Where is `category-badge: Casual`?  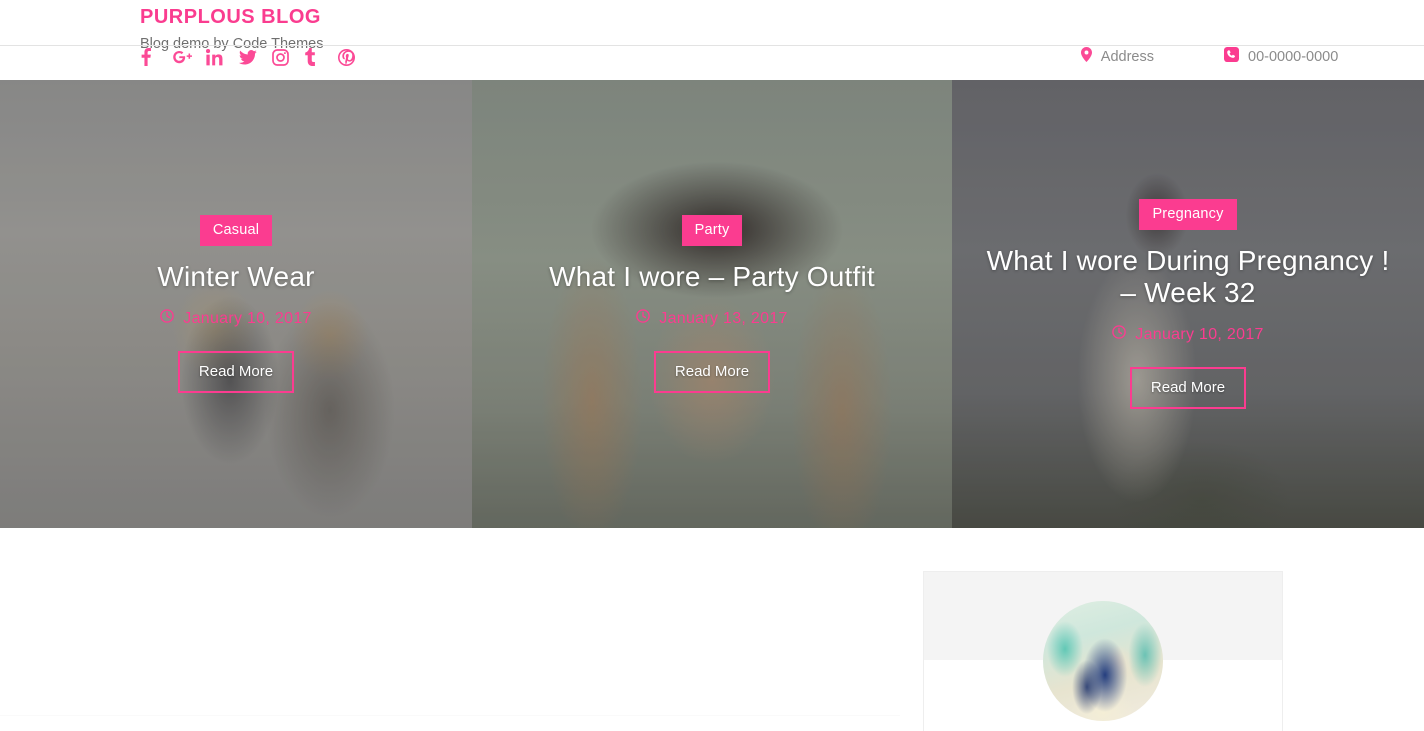
category-badge: Casual is located at coordinates (236, 230).